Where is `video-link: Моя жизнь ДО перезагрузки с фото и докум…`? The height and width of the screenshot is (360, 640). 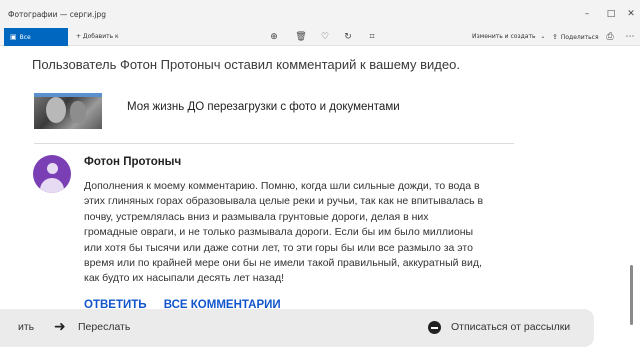
video-link: Моя жизнь ДО перезагрузки с фото и докум… is located at coordinates (274, 111).